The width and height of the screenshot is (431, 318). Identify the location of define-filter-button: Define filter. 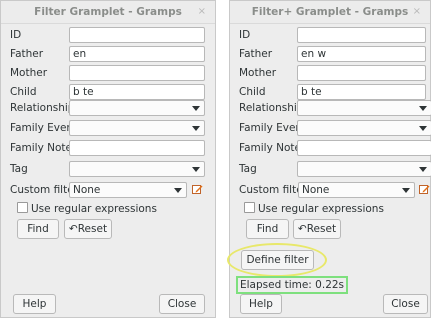
(277, 260).